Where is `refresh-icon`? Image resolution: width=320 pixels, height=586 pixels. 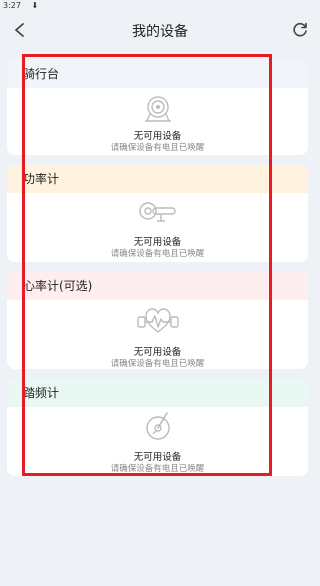 refresh-icon is located at coordinates (300, 29).